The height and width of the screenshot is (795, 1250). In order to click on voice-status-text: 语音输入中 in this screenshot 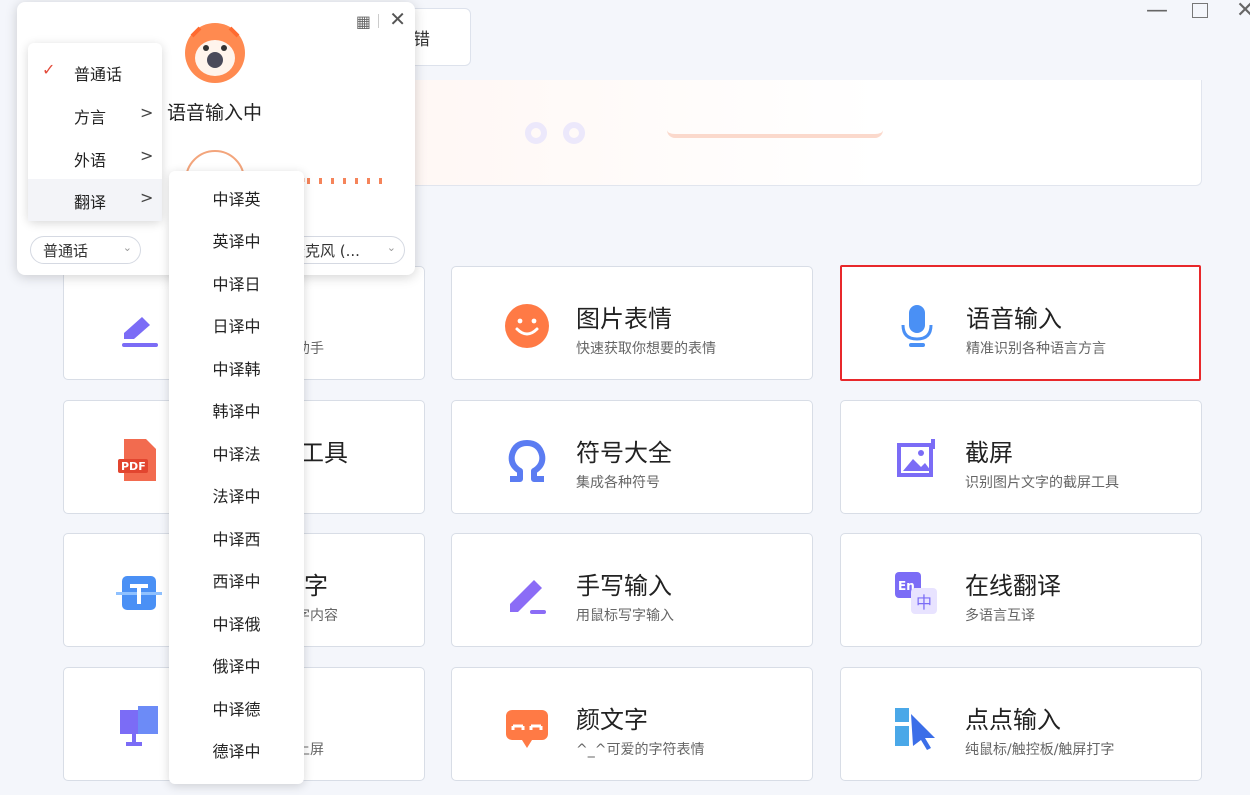, I will do `click(215, 113)`.